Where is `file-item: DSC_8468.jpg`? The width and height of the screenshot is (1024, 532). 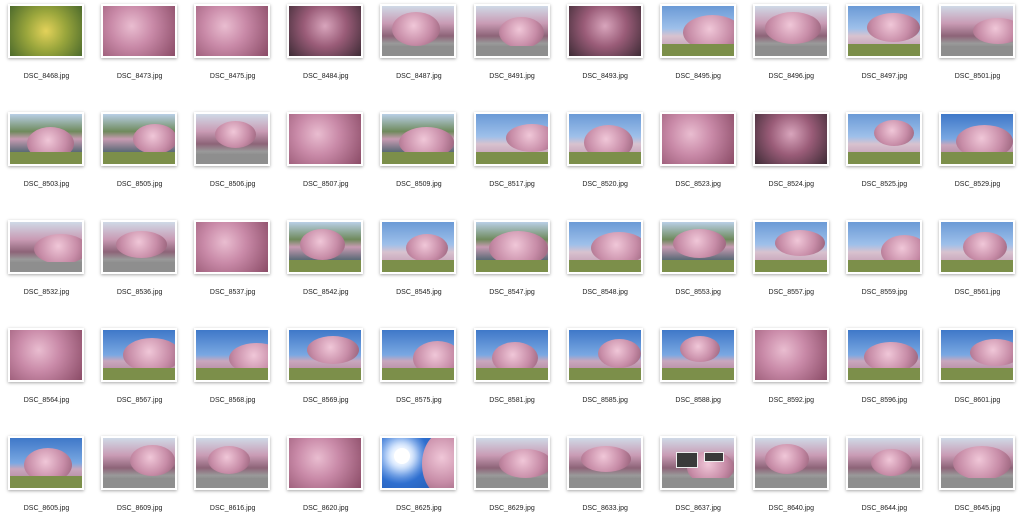 file-item: DSC_8468.jpg is located at coordinates (46, 50).